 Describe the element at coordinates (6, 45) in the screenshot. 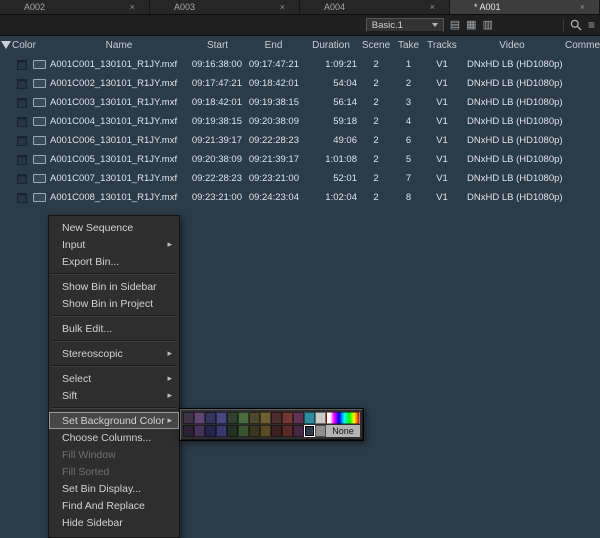

I see `bin-fast-menu-icon` at that location.